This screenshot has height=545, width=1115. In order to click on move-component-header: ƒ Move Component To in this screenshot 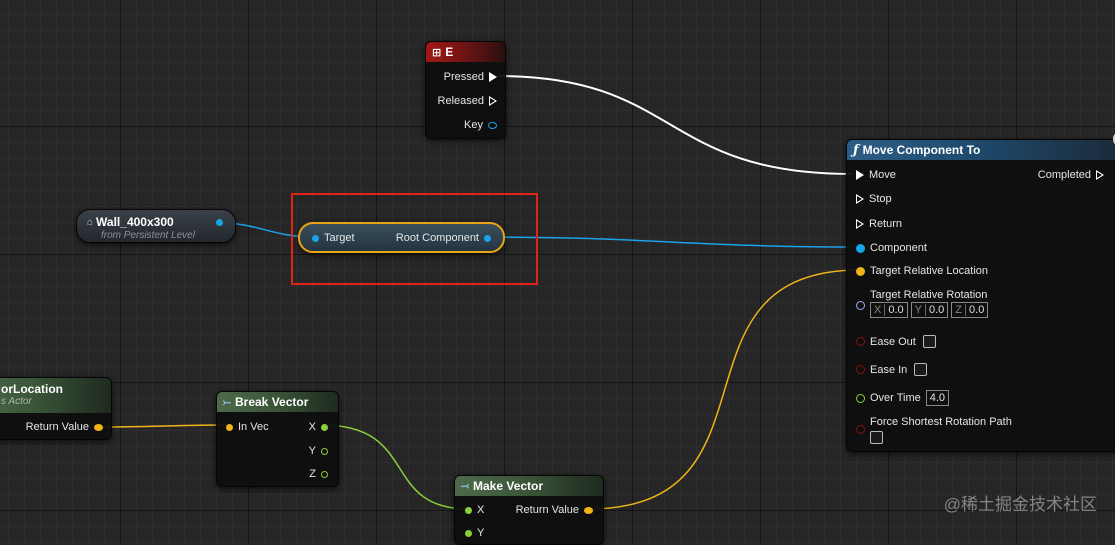, I will do `click(981, 150)`.